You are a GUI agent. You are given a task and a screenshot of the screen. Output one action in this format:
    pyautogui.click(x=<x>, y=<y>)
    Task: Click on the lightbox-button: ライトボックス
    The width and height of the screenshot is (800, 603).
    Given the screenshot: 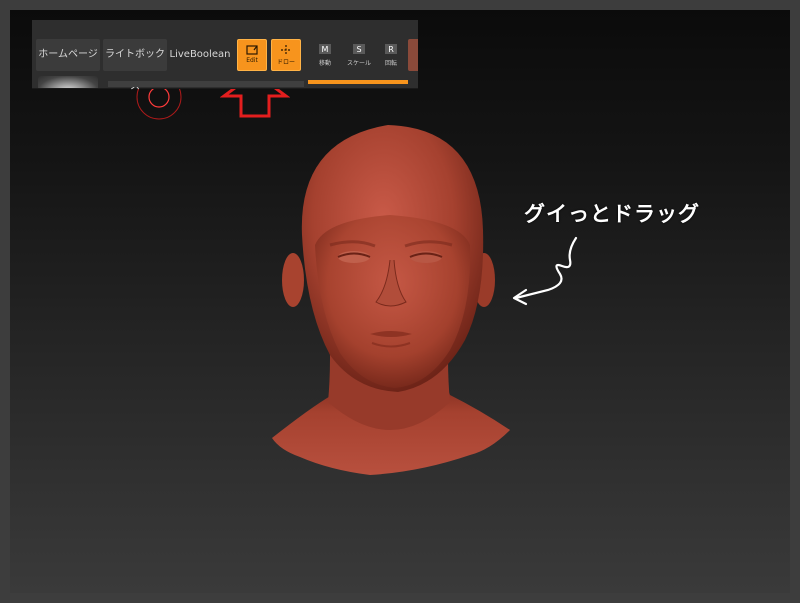 What is the action you would take?
    pyautogui.click(x=135, y=65)
    